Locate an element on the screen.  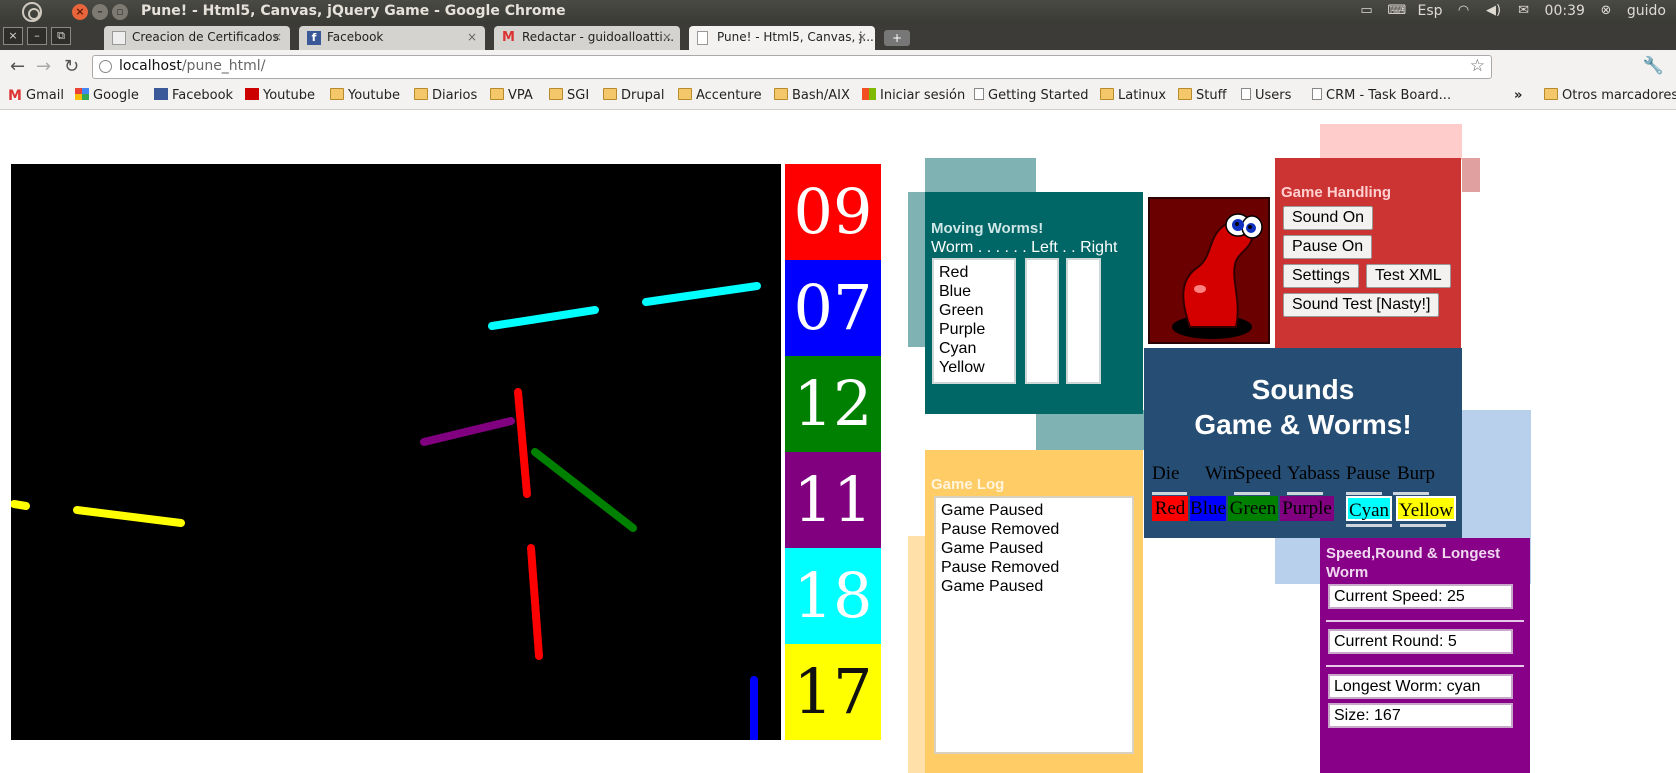
bookmark-iniciar-sesion: Iniciar sesión is located at coordinates (913, 95).